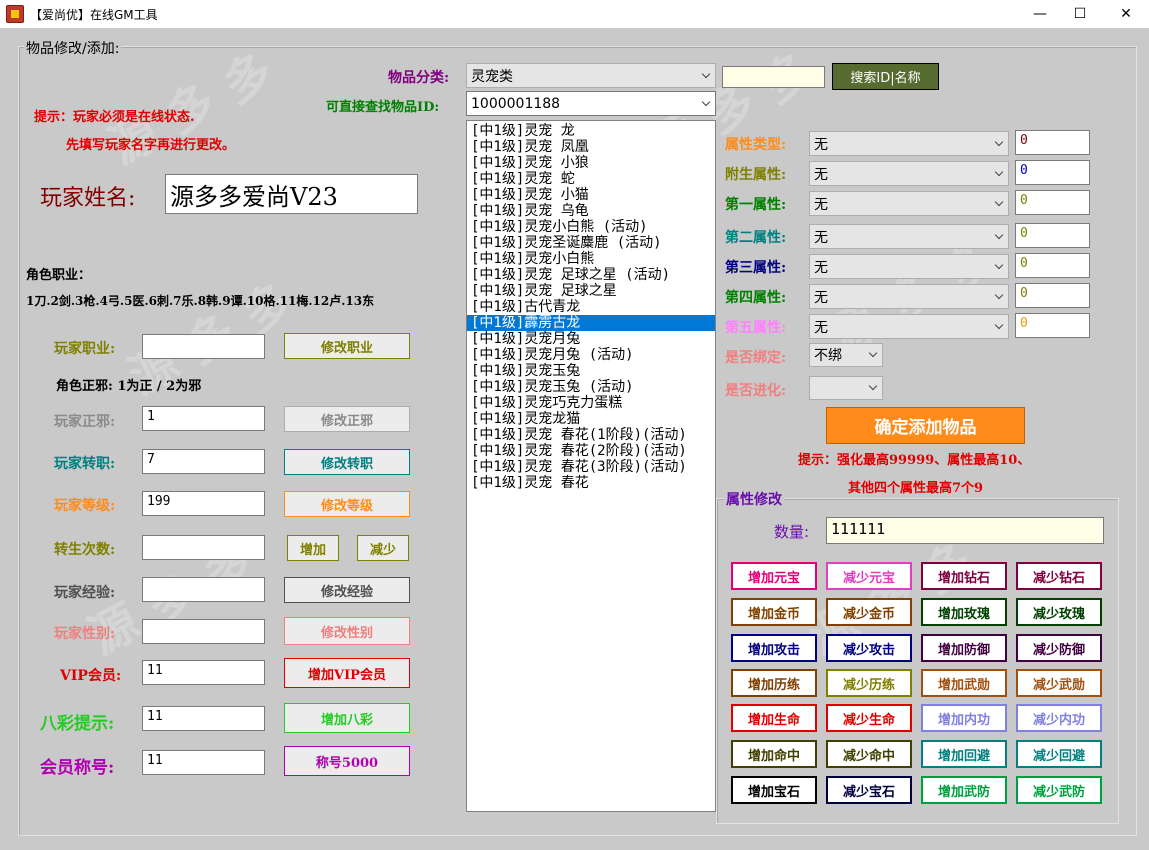 Image resolution: width=1149 pixels, height=850 pixels. What do you see at coordinates (869, 718) in the screenshot?
I see `attribute-mod-button: 减少生命` at bounding box center [869, 718].